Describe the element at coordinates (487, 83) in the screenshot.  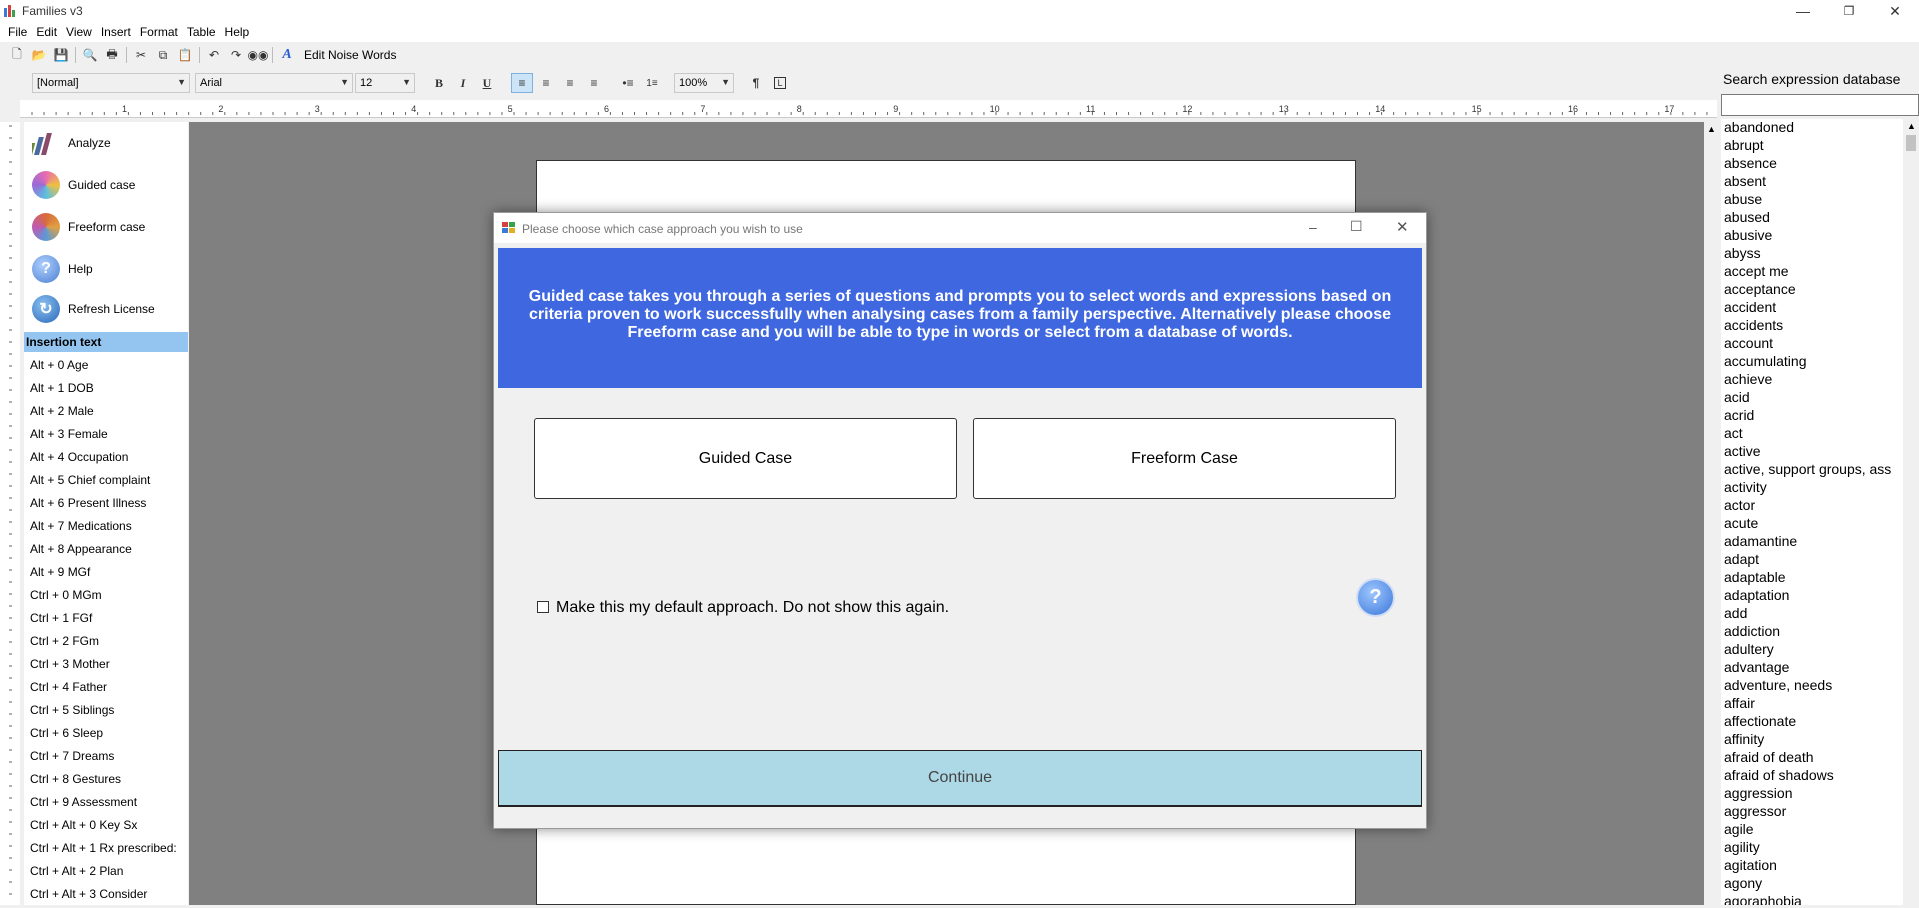
I see `underline-button: U` at that location.